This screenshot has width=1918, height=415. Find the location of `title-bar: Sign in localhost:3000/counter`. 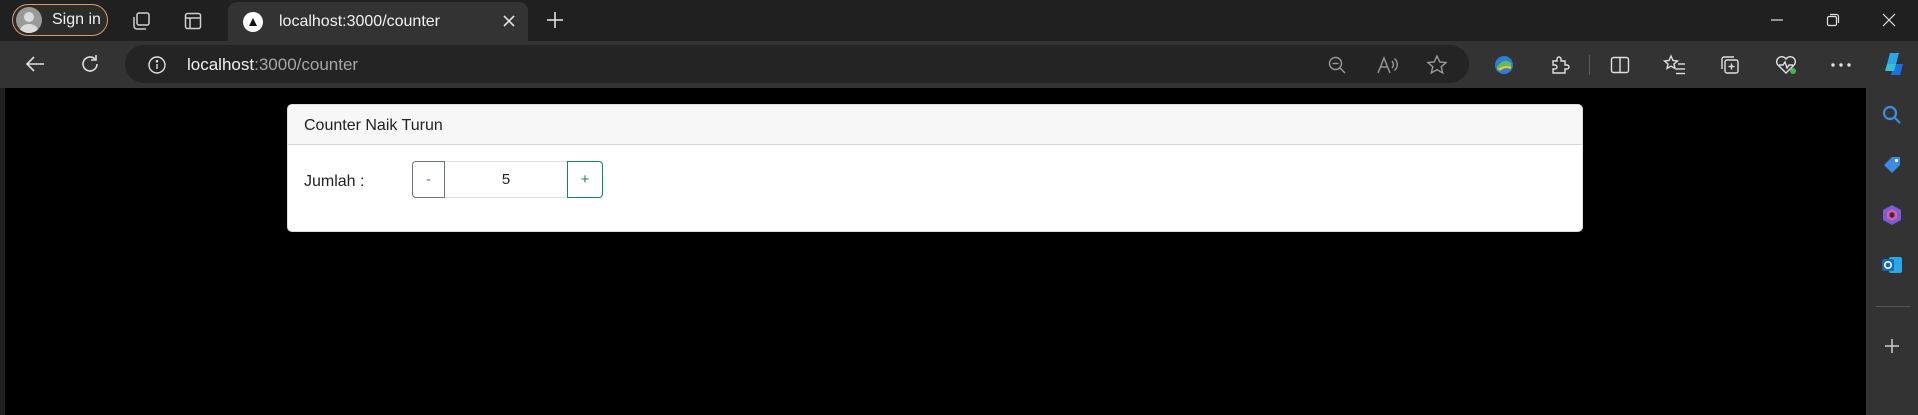

title-bar: Sign in localhost:3000/counter is located at coordinates (959, 20).